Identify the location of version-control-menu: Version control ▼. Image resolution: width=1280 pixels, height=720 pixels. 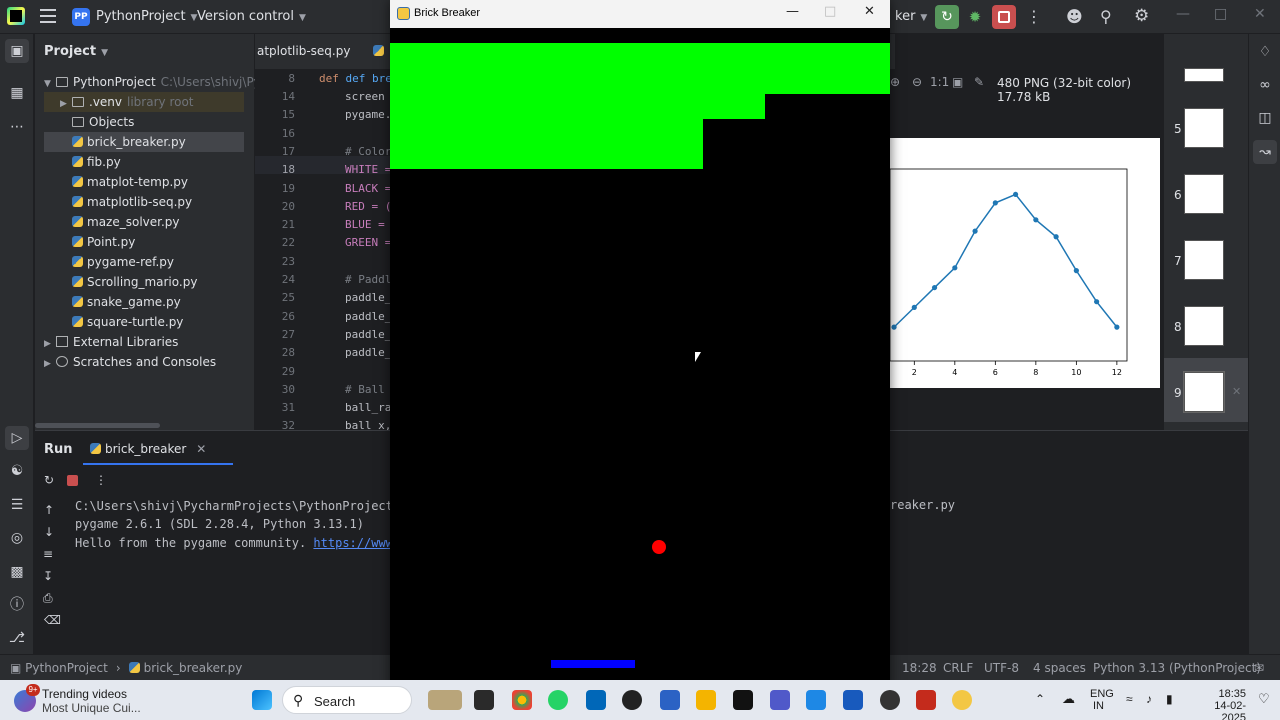
(251, 16).